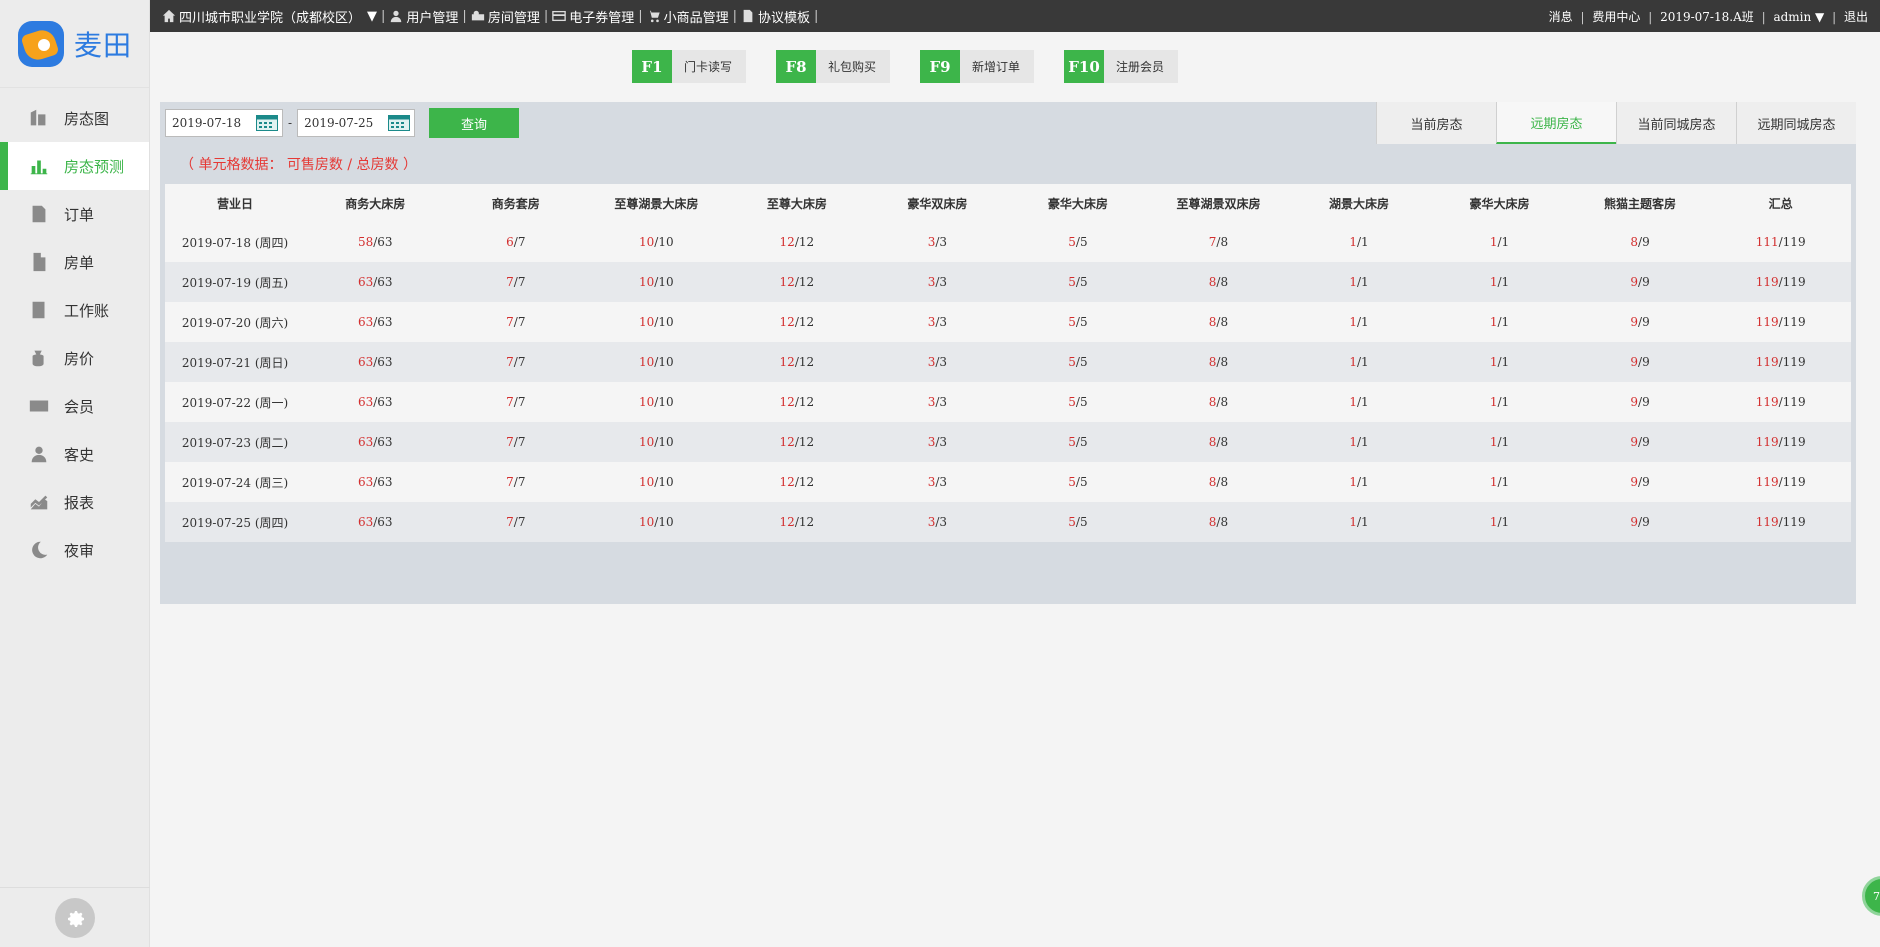  I want to click on sidebar-item-3: 房单, so click(74, 262).